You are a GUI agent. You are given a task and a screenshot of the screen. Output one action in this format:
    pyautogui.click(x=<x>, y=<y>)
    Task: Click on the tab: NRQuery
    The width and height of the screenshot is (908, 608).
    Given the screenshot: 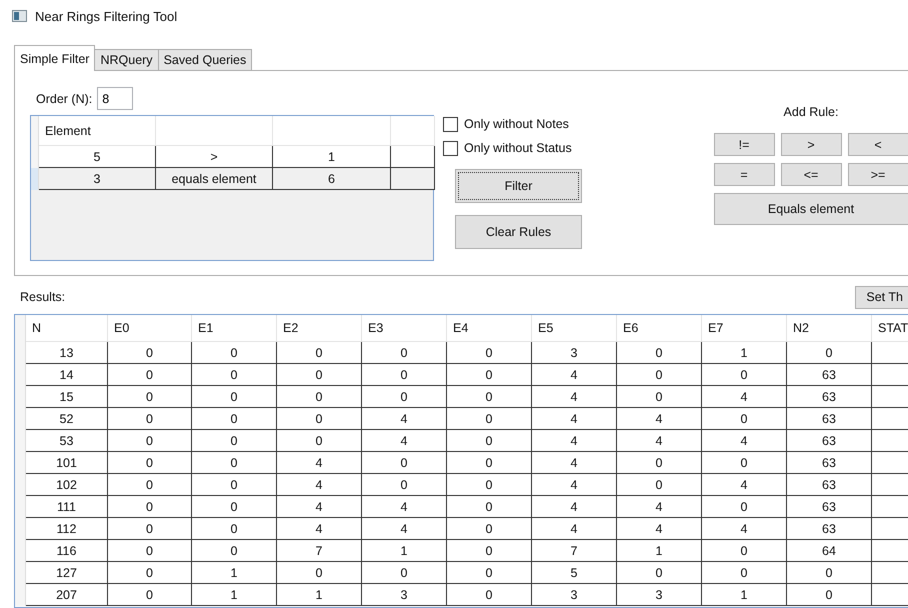 What is the action you would take?
    pyautogui.click(x=126, y=60)
    